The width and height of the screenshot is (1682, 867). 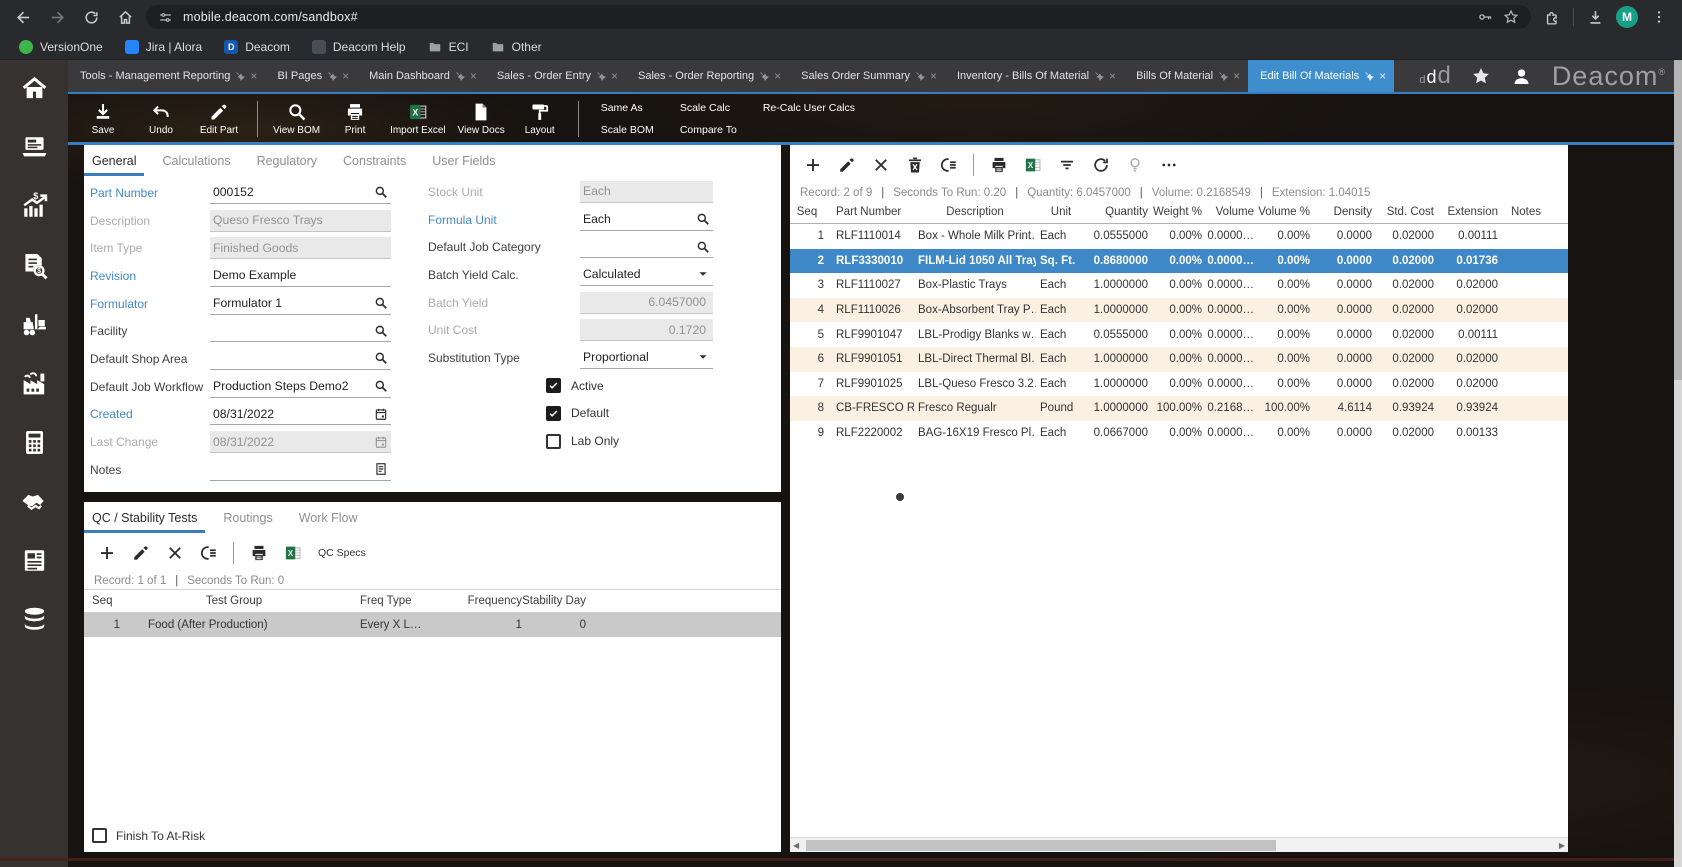 I want to click on bookmark-jira-alora: Jira | Alora, so click(x=163, y=46).